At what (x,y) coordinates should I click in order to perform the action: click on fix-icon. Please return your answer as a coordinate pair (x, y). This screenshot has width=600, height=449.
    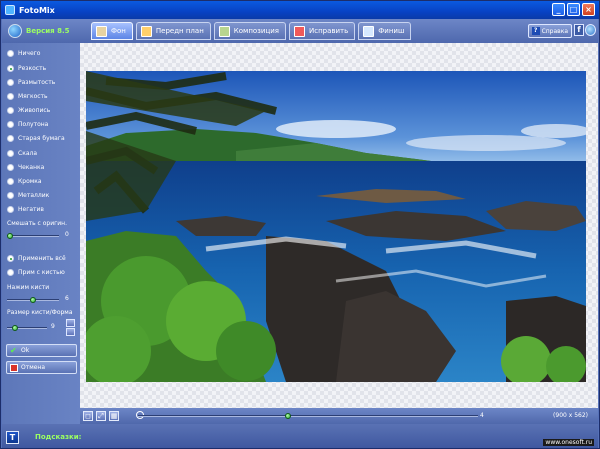
    Looking at the image, I should click on (299, 31).